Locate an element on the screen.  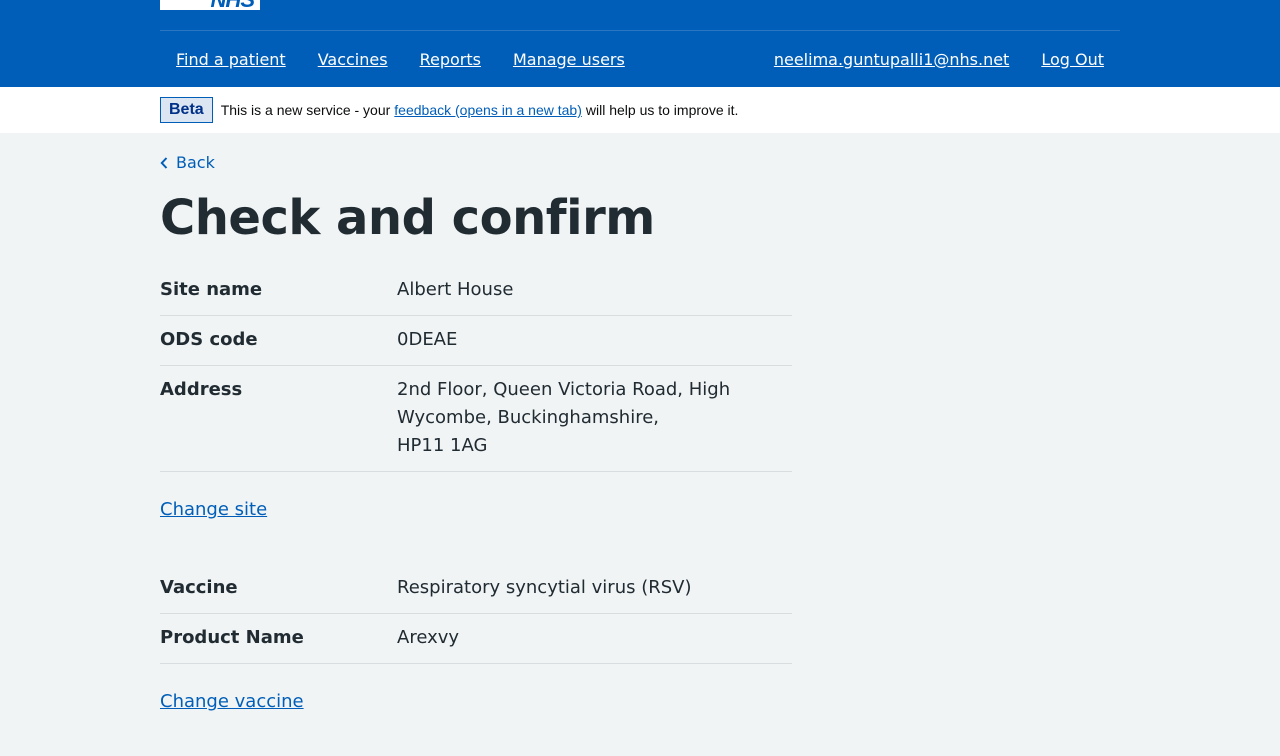
nhs-logo: NHS is located at coordinates (210, 5).